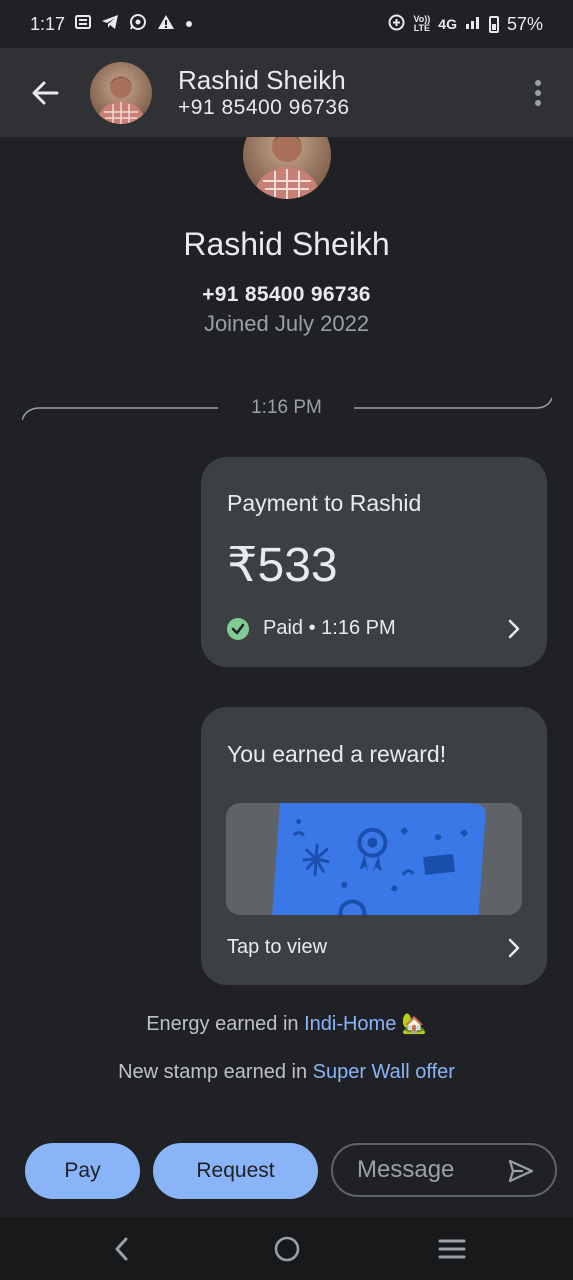  I want to click on nav-home-icon, so click(287, 1249).